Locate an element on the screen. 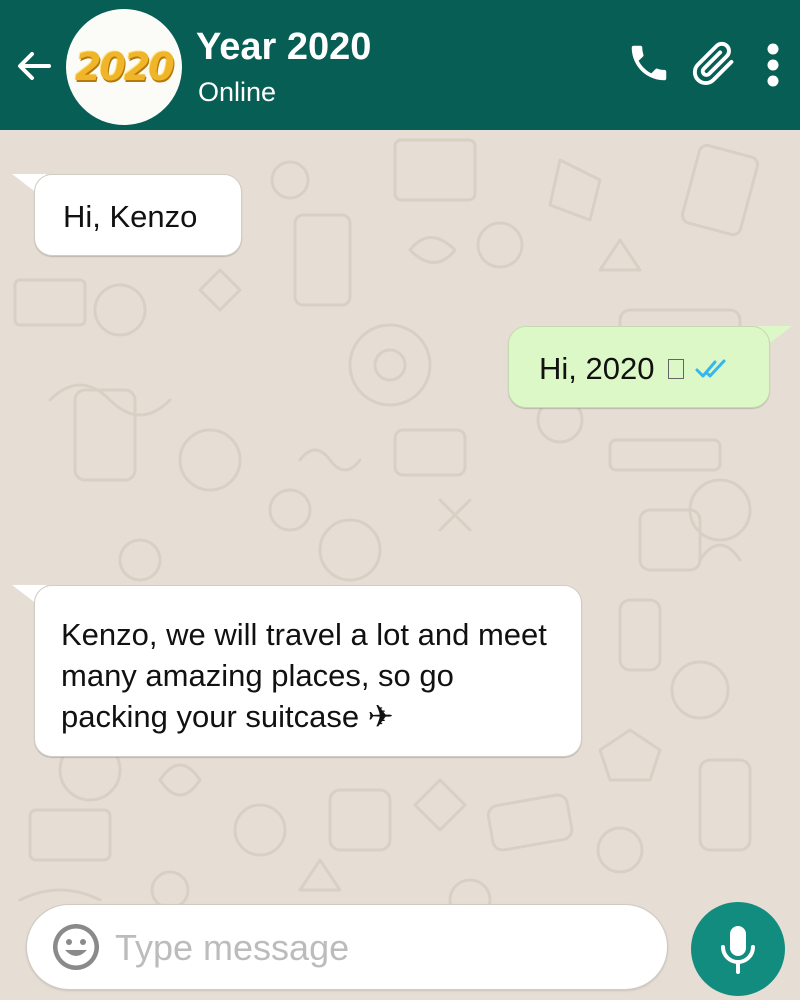 This screenshot has height=1000, width=800. message-input is located at coordinates (380, 948).